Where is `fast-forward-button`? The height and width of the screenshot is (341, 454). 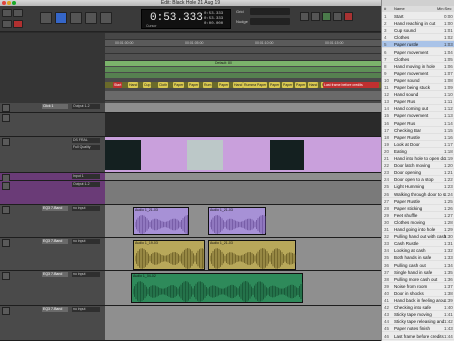
fast-forward-button is located at coordinates (337, 16).